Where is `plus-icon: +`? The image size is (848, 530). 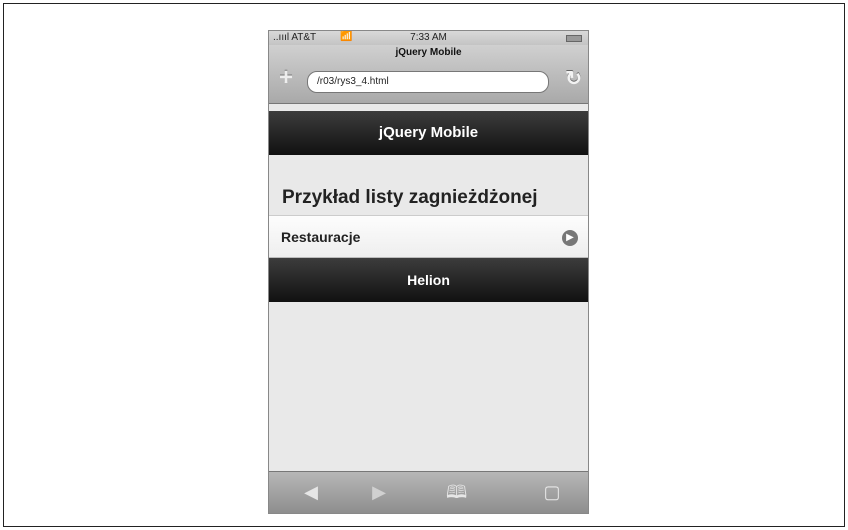
plus-icon: + is located at coordinates (286, 78).